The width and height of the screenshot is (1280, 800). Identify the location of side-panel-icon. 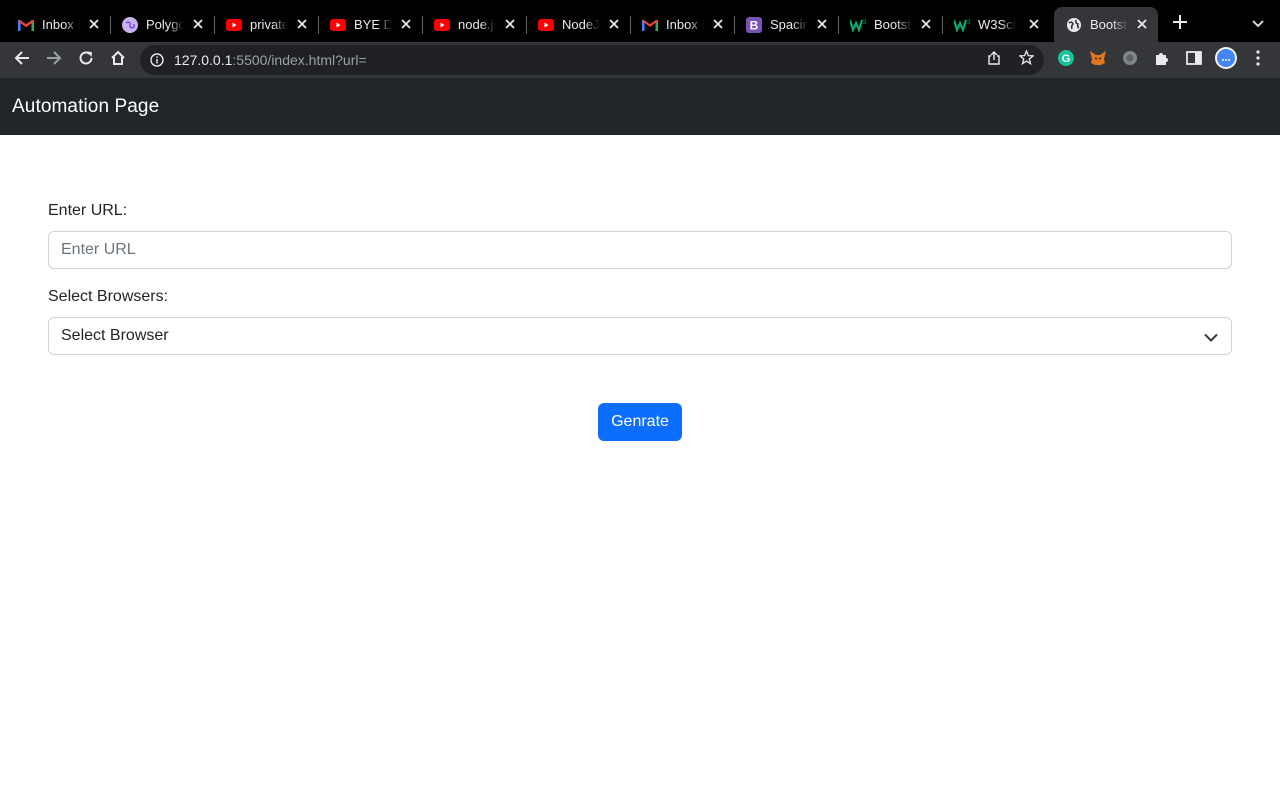
(1194, 60).